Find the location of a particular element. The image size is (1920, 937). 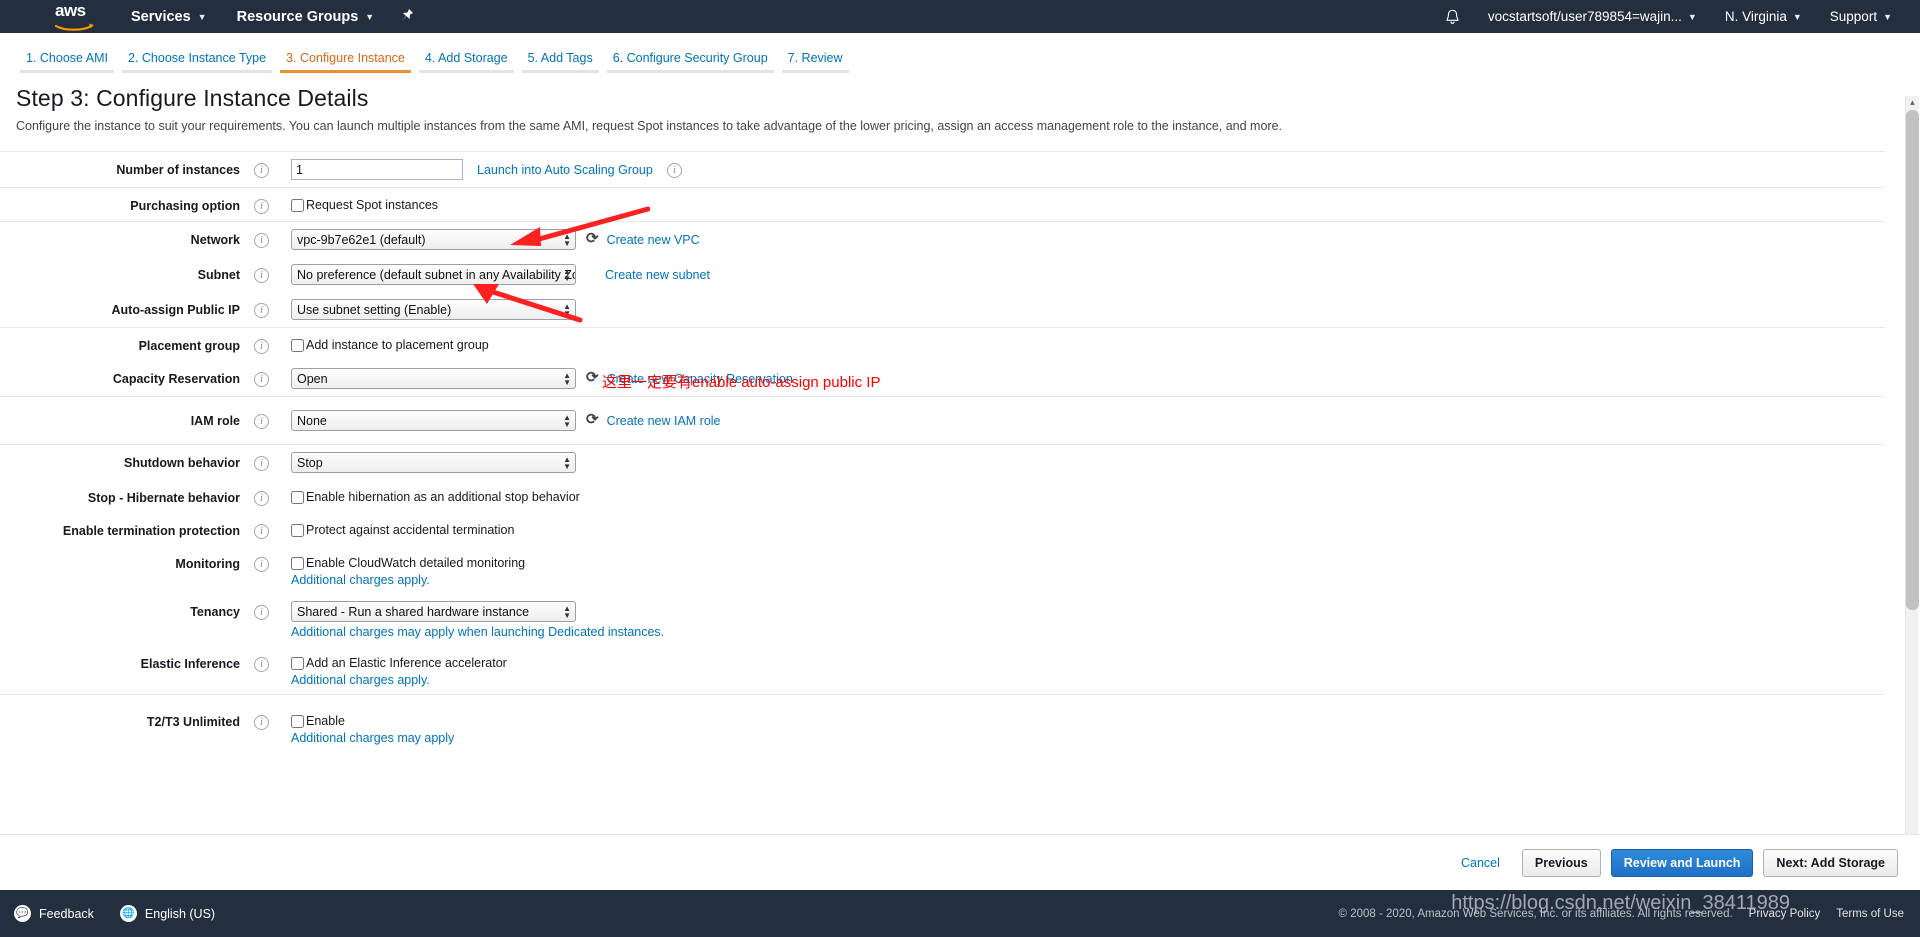

auto-assign-public-ip-select: Use subnet setting (Enable) ▲ ▼ is located at coordinates (433, 309).